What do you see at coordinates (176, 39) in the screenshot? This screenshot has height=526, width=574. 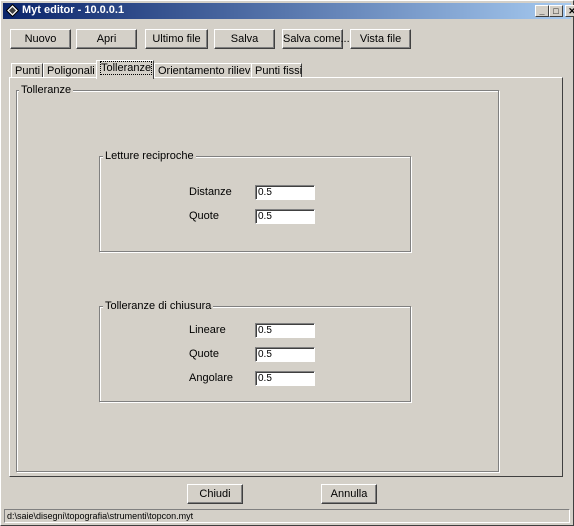 I see `last-file-button: Ultimo file` at bounding box center [176, 39].